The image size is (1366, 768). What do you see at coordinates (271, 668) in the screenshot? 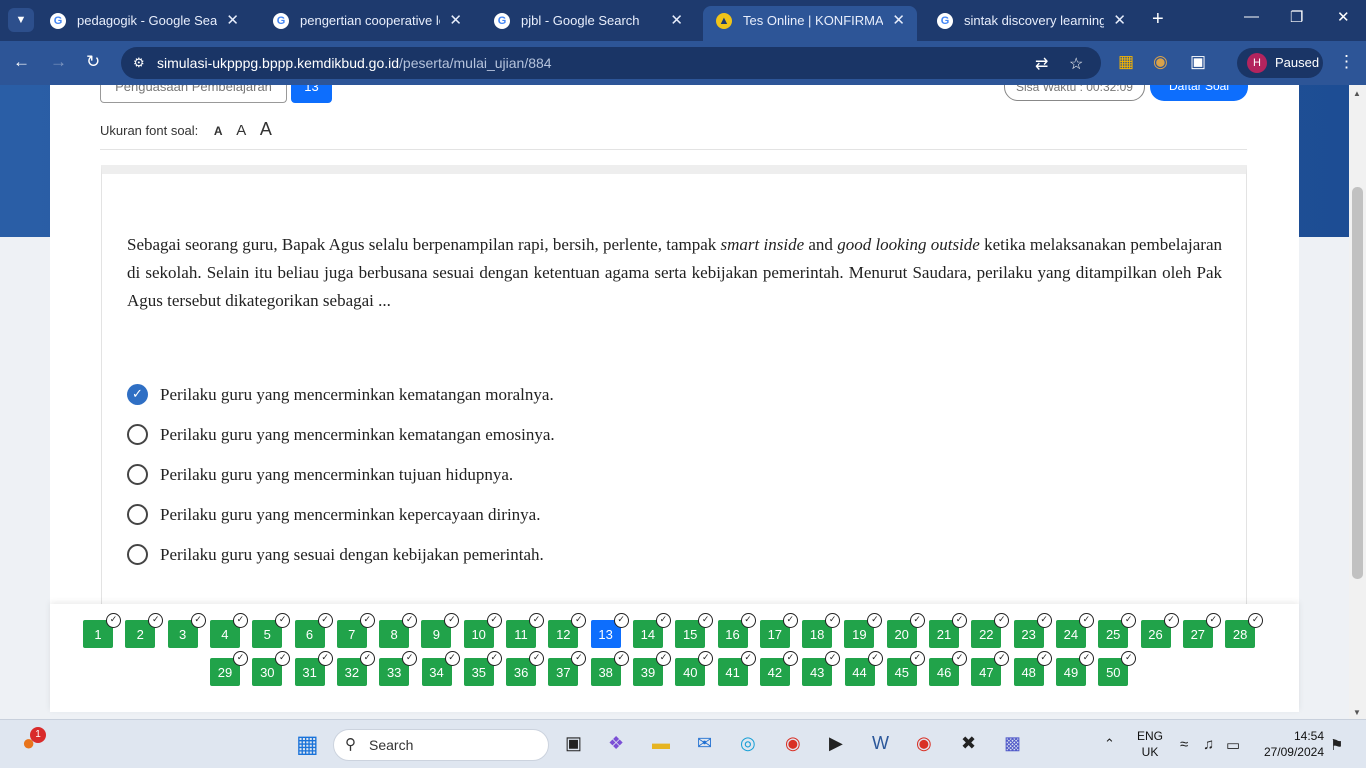
I see `question-nav-button: 30 ✓` at bounding box center [271, 668].